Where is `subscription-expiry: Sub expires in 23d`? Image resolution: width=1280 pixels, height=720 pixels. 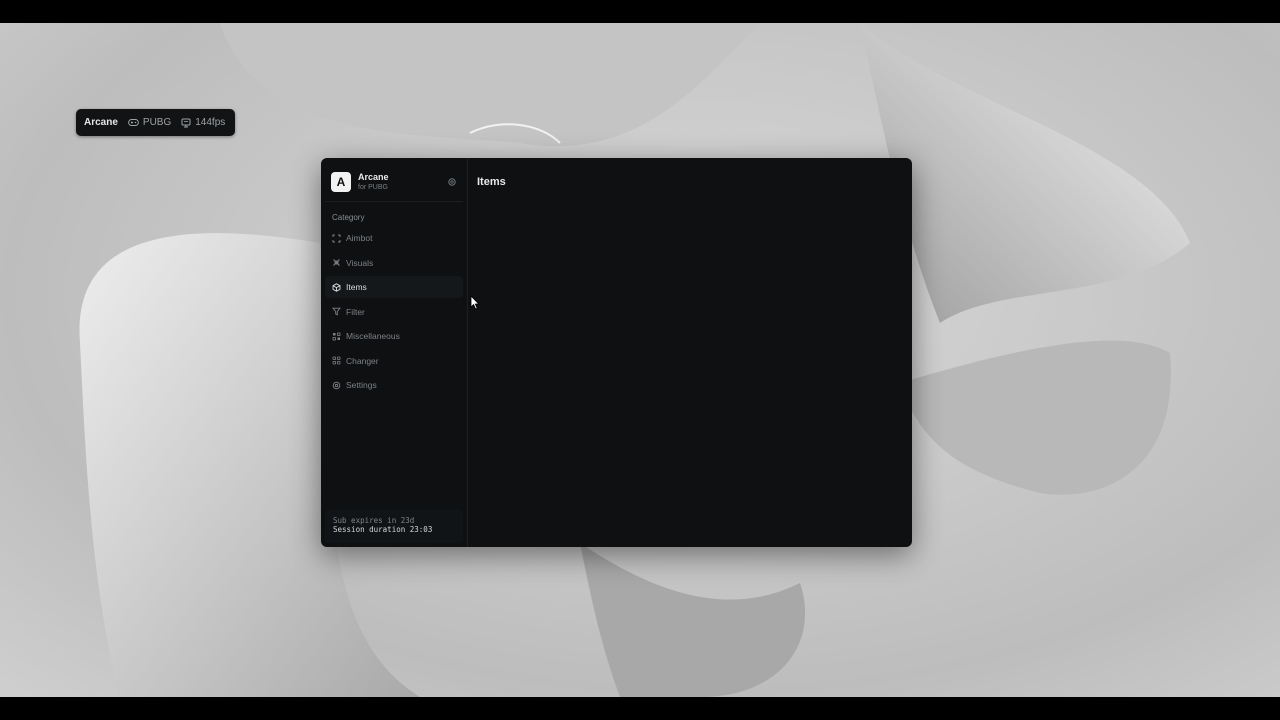
subscription-expiry: Sub expires in 23d is located at coordinates (374, 520).